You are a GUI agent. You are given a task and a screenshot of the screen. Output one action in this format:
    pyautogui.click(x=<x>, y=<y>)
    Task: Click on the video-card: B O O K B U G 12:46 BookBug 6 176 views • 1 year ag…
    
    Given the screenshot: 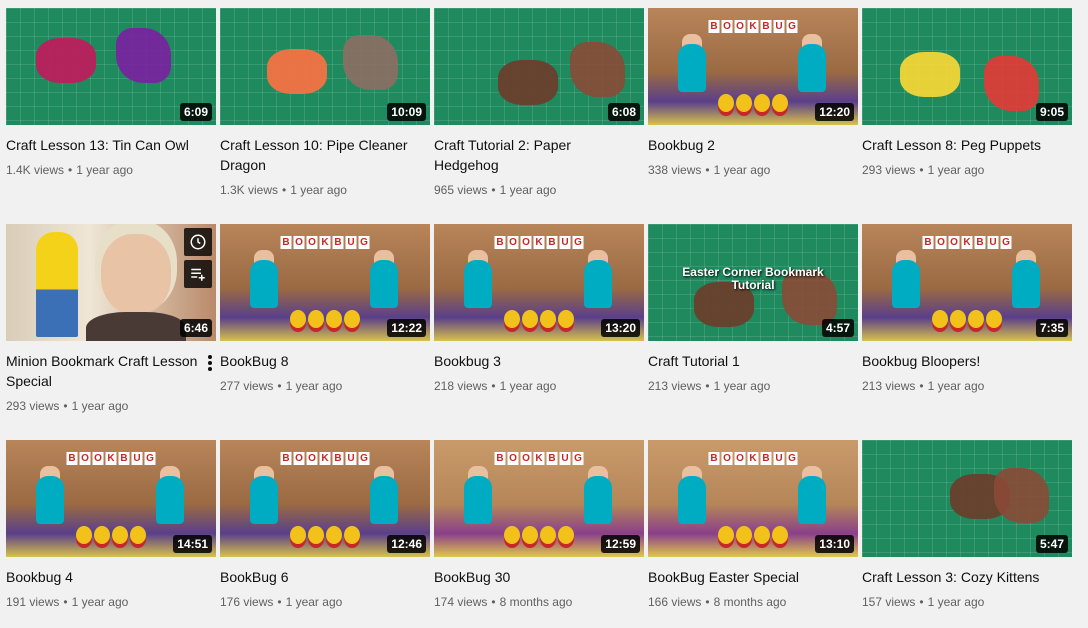 What is the action you would take?
    pyautogui.click(x=325, y=525)
    